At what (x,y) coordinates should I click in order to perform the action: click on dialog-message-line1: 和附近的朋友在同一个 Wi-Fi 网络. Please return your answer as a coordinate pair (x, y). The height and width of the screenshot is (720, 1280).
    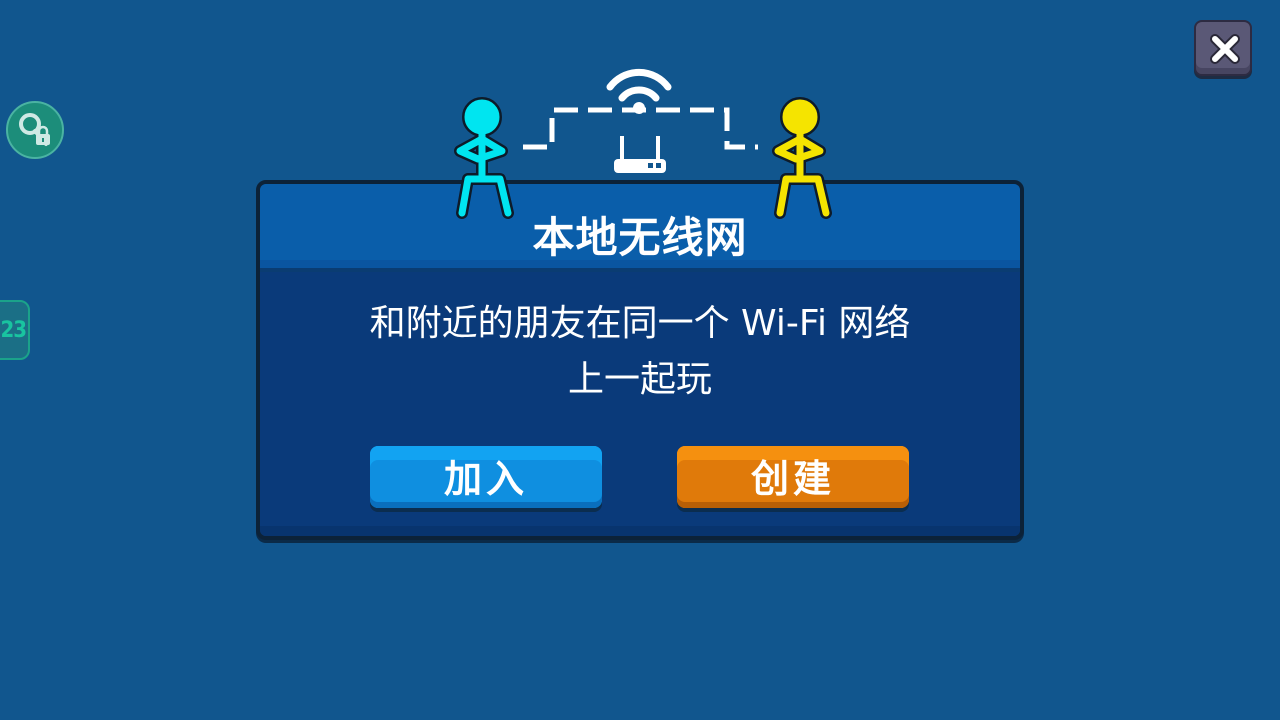
    Looking at the image, I should click on (640, 323).